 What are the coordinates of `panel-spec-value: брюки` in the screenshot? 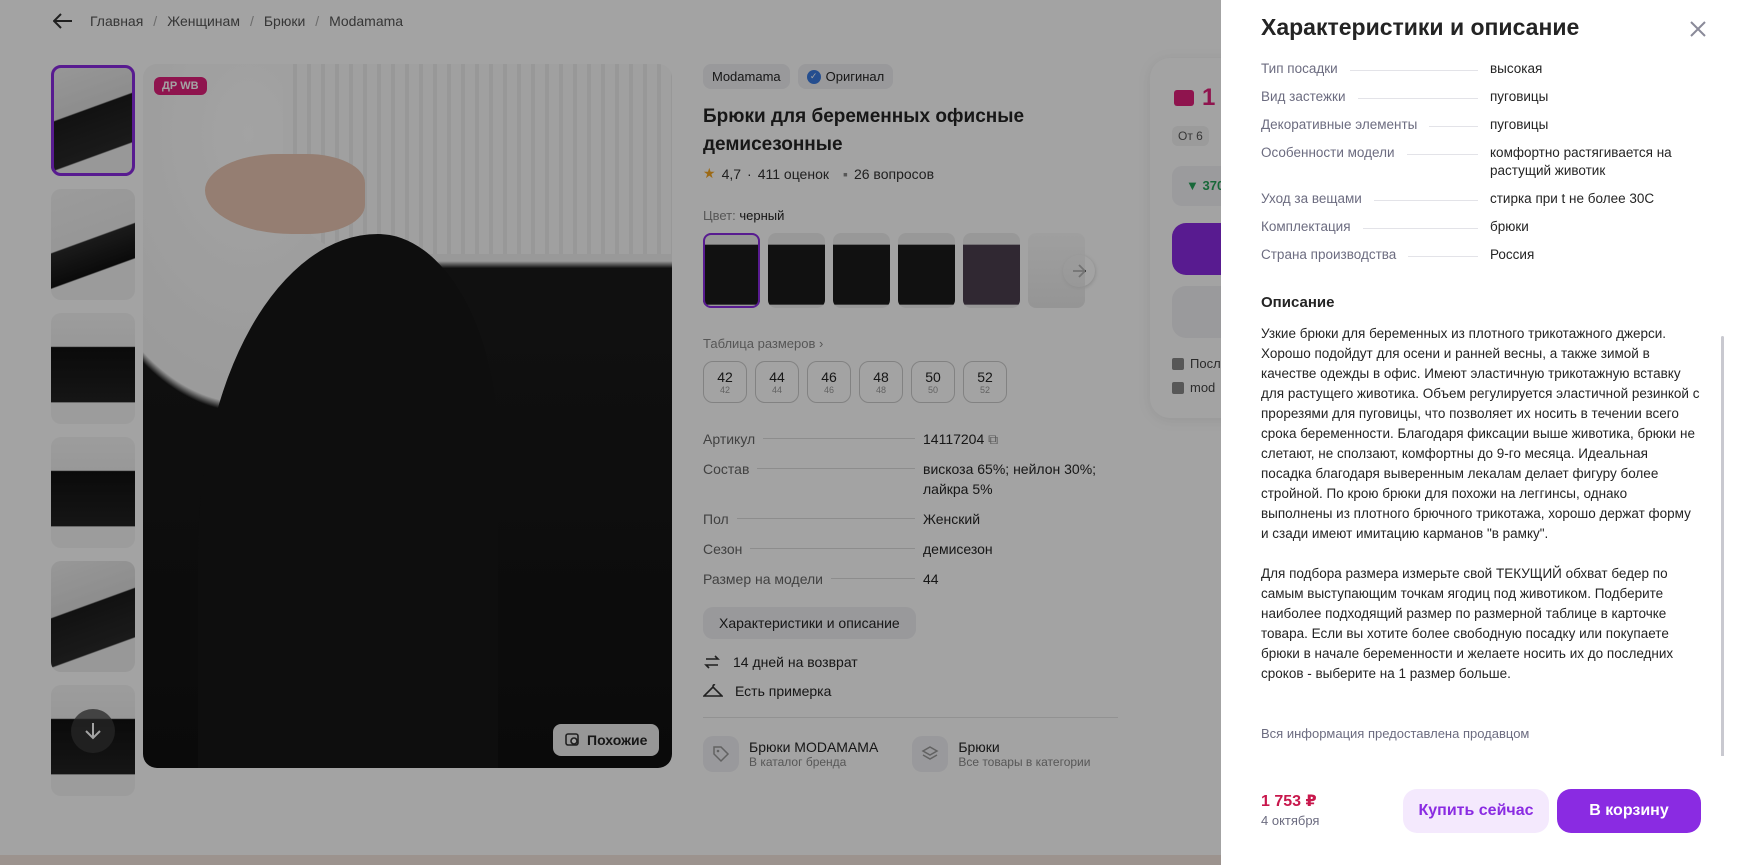 It's located at (1509, 226).